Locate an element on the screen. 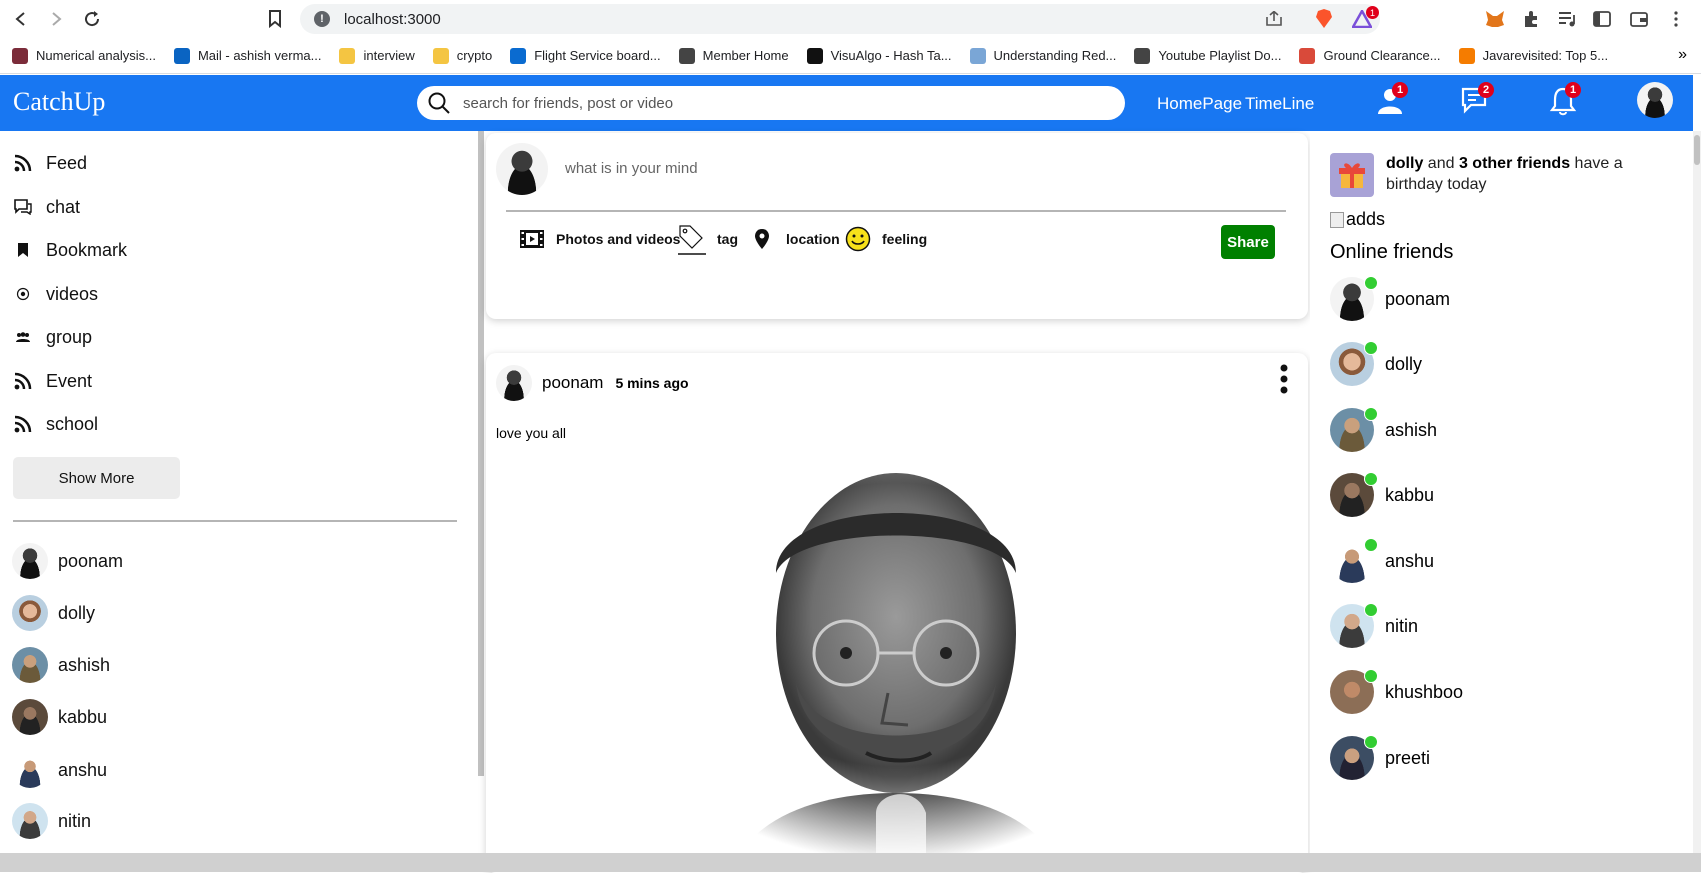 This screenshot has height=873, width=1701. share-button: Share is located at coordinates (1248, 242).